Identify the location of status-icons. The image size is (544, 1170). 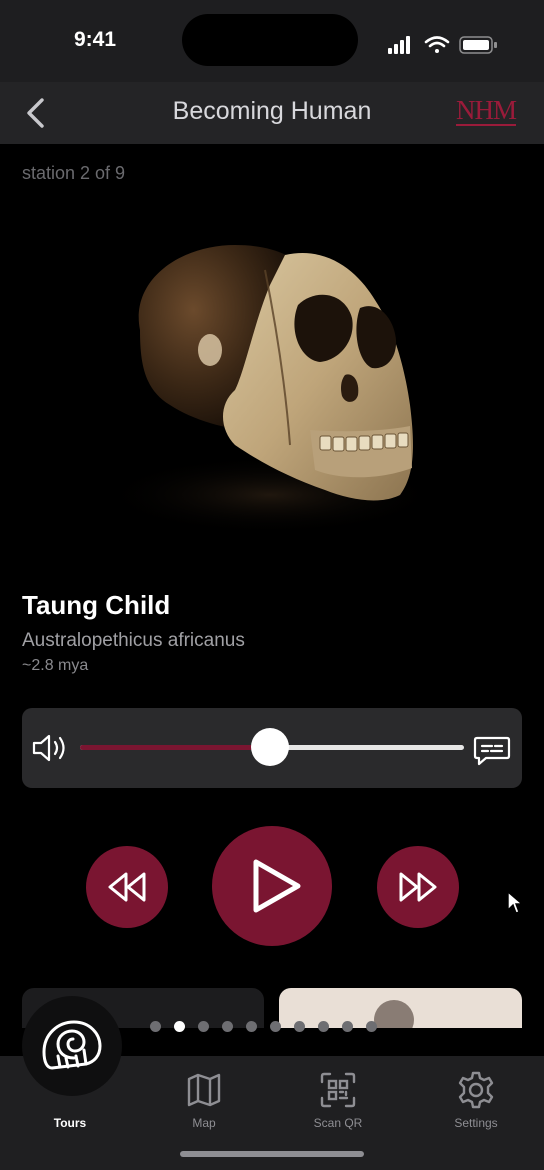
(442, 45).